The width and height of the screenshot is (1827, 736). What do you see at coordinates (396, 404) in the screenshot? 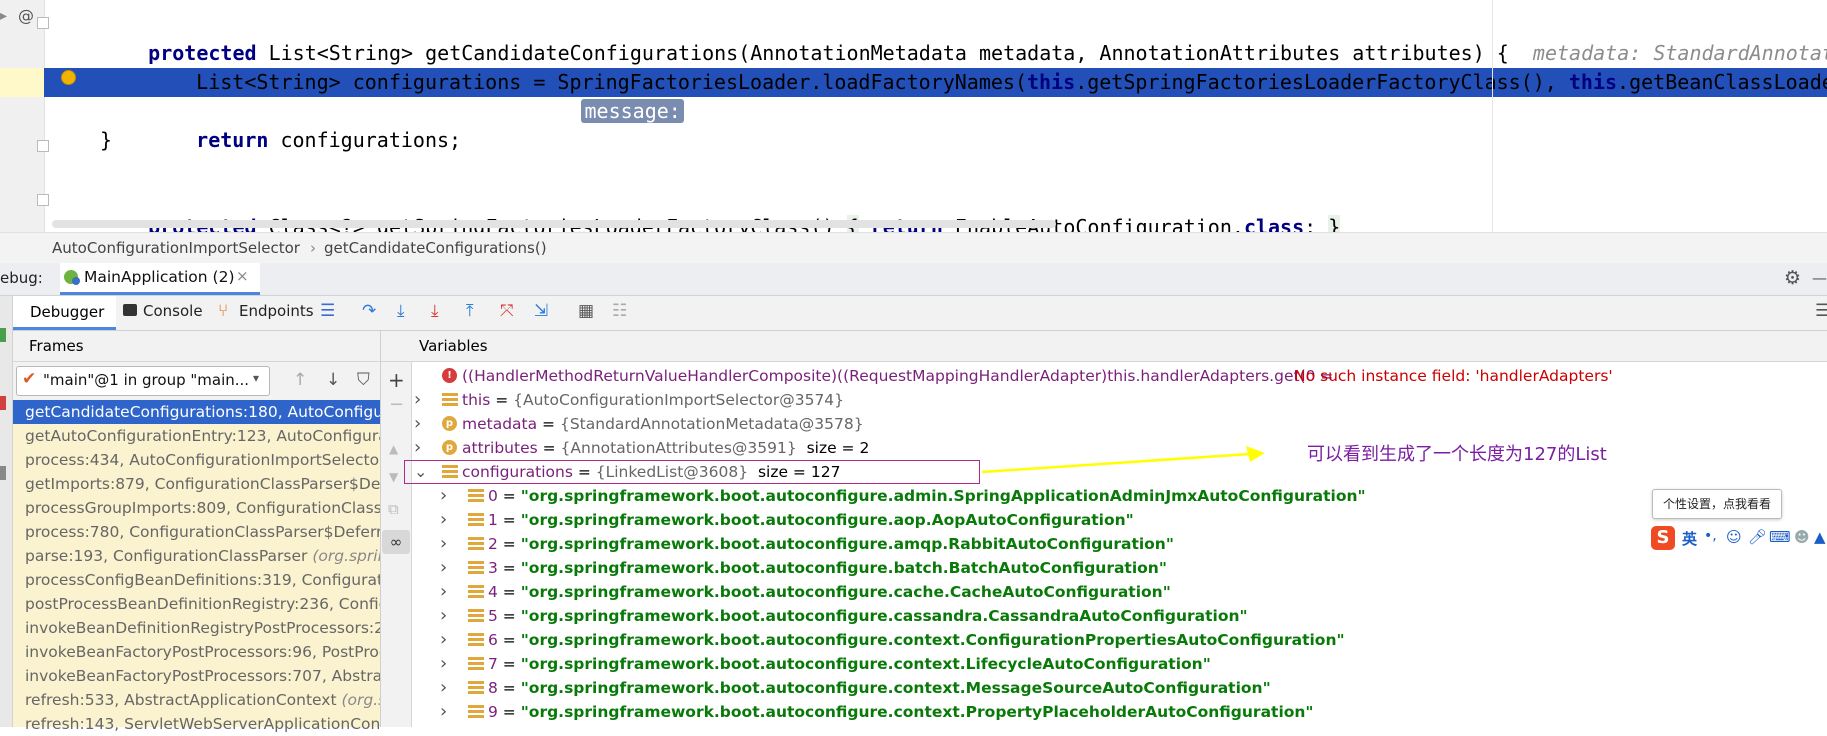
I see `remove-watch-icon: −` at bounding box center [396, 404].